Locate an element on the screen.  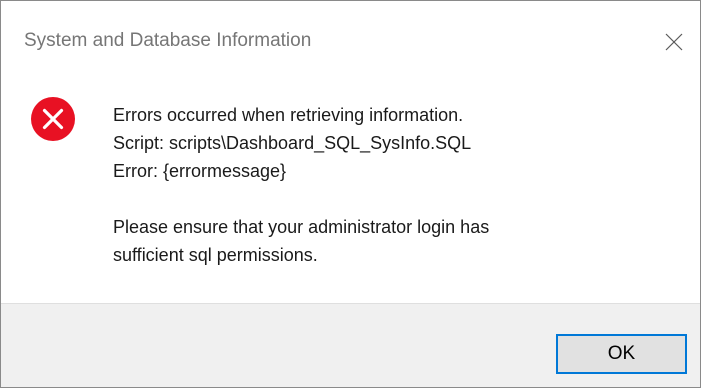
dialog-title: System and Database Information is located at coordinates (168, 40).